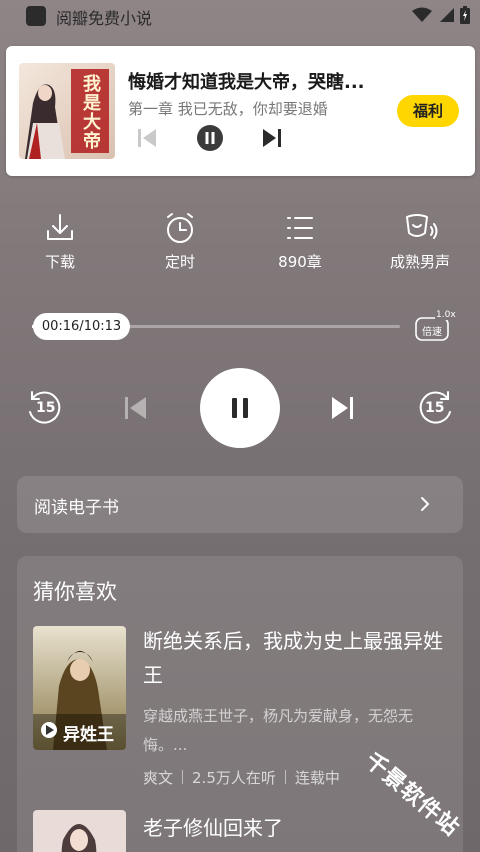 The height and width of the screenshot is (852, 480). Describe the element at coordinates (240, 504) in the screenshot. I see `read-ebook-row: 阅读电子书` at that location.